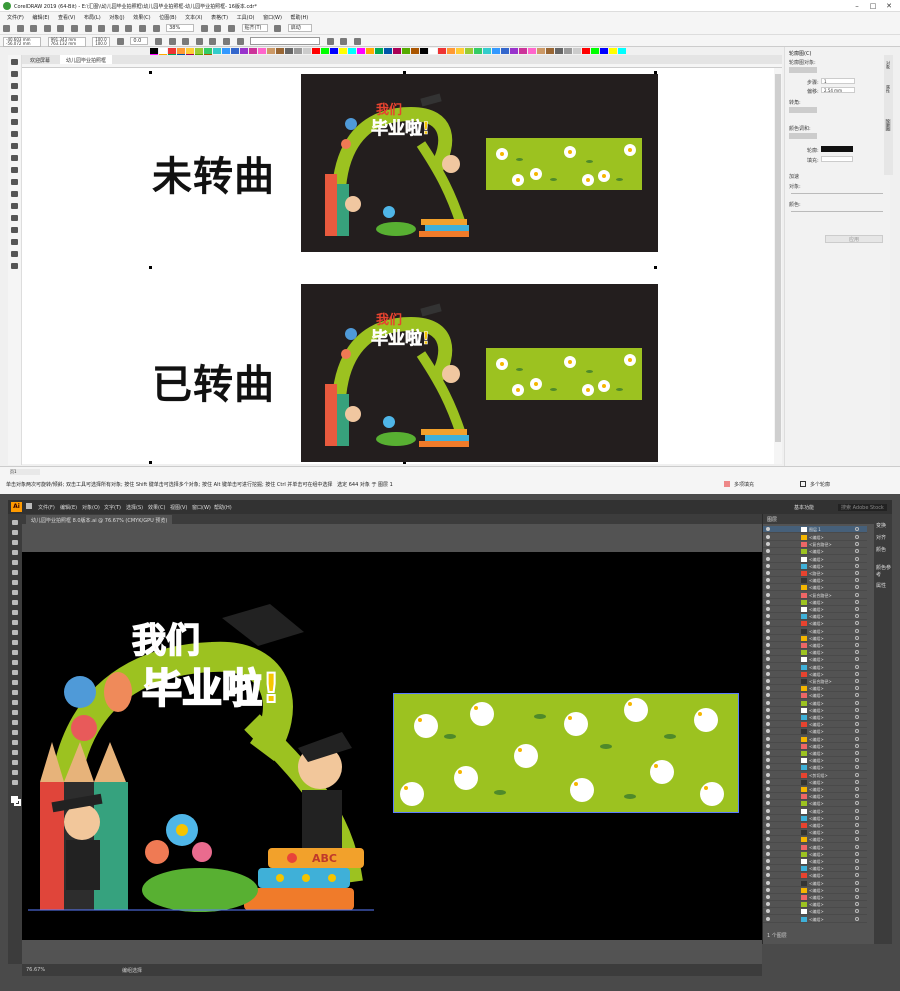  Describe the element at coordinates (888, 125) in the screenshot. I see `docker-tab-contour: 轮廓图` at that location.